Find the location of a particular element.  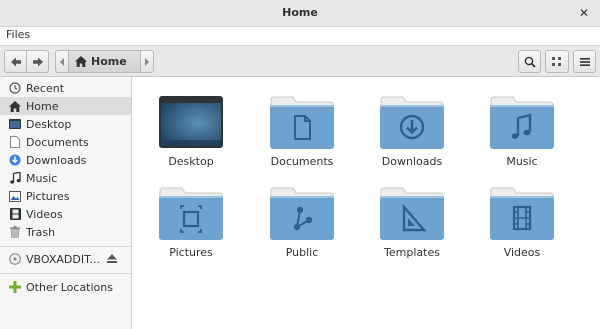

folder-pictures: Pictures is located at coordinates (191, 225).